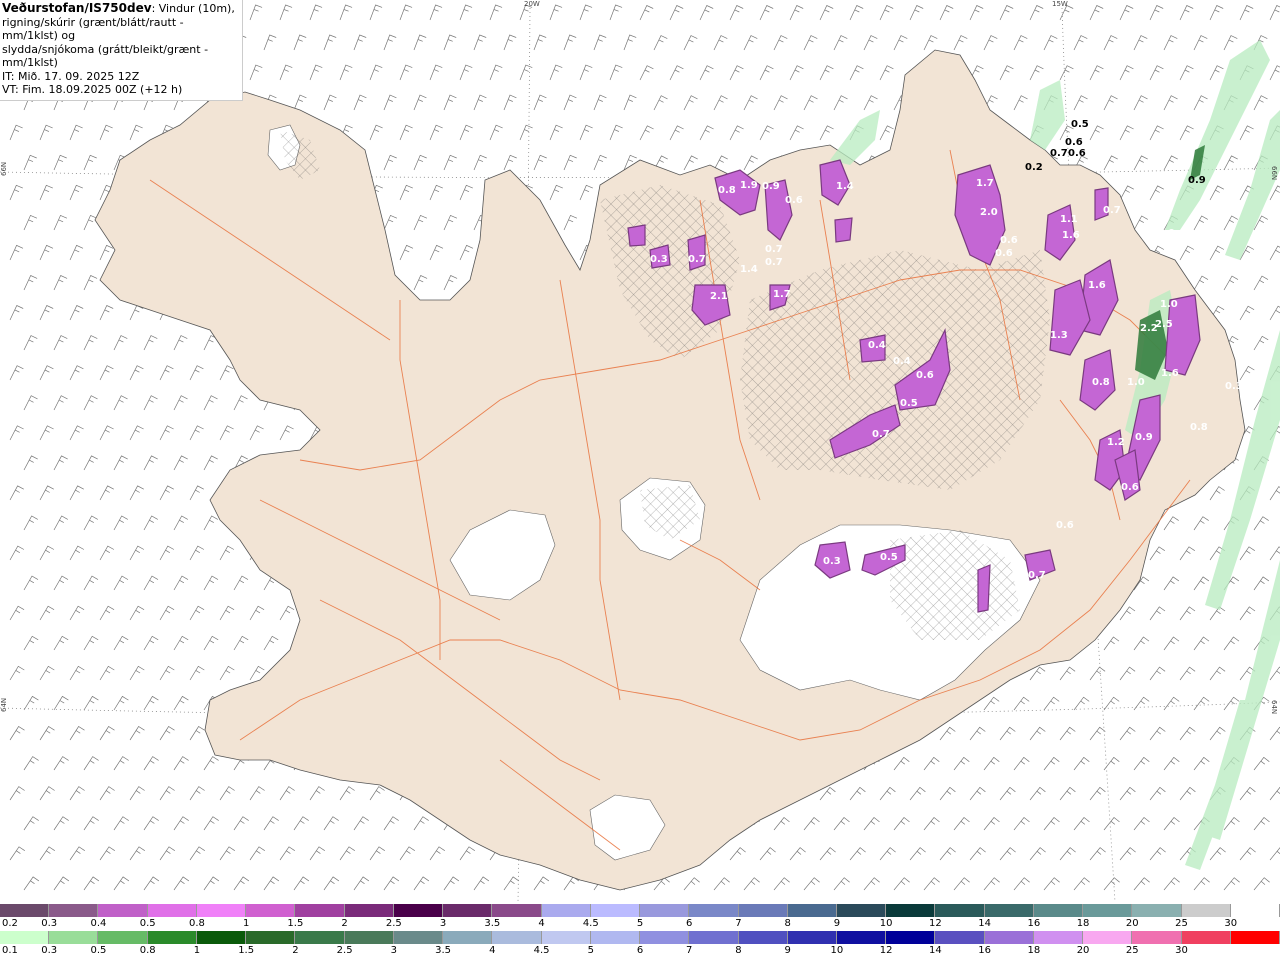  Describe the element at coordinates (541, 950) in the screenshot. I see `colorbar-tick-label: 4.5` at that location.